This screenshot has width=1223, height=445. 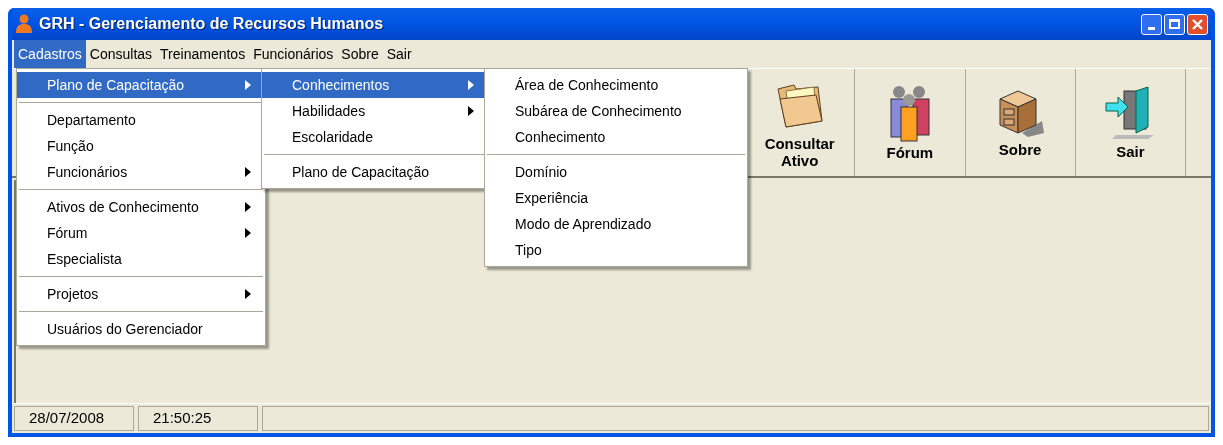 I want to click on menu-item: Fórum, so click(x=141, y=233).